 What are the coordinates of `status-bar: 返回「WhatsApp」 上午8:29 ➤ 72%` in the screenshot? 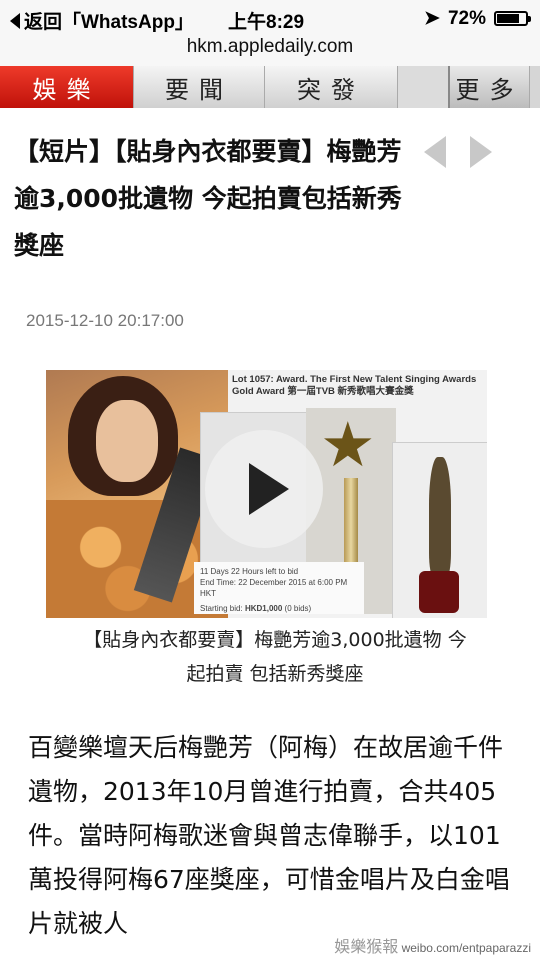 It's located at (270, 18).